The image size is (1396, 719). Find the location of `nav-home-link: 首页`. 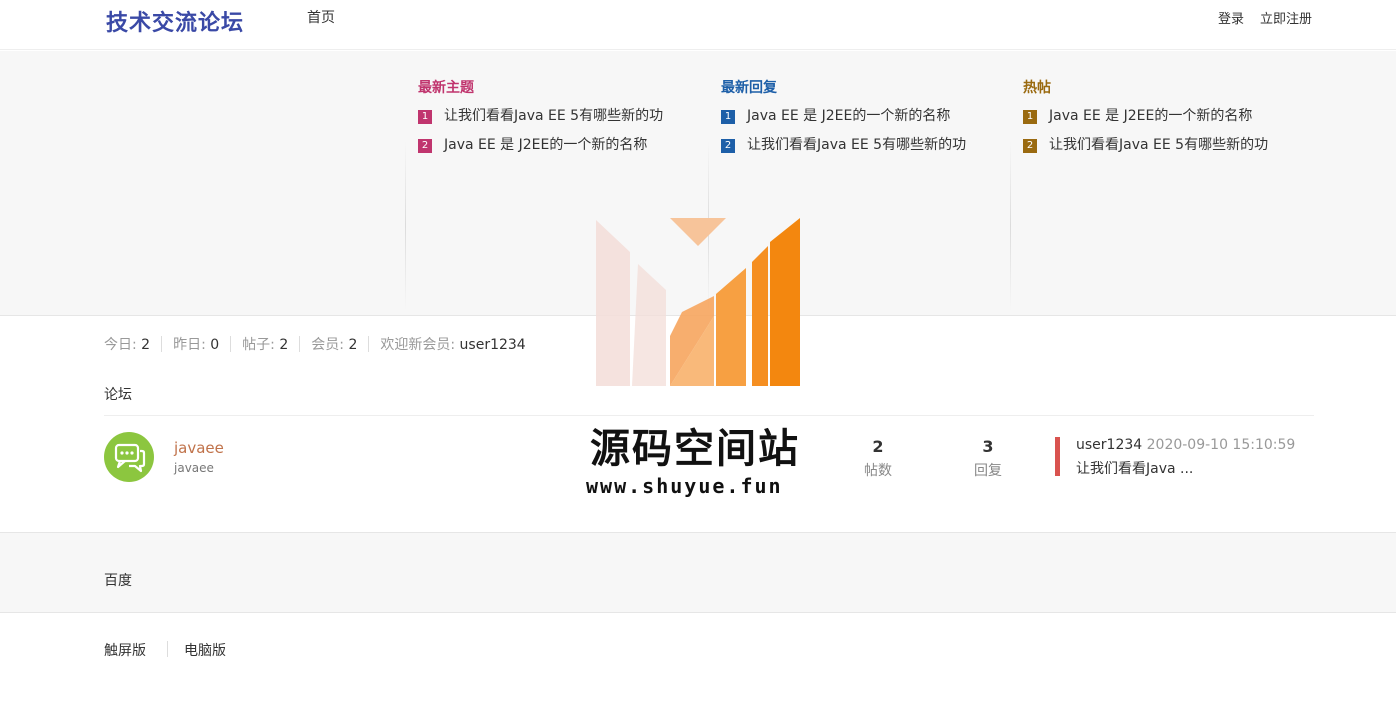

nav-home-link: 首页 is located at coordinates (321, 17).